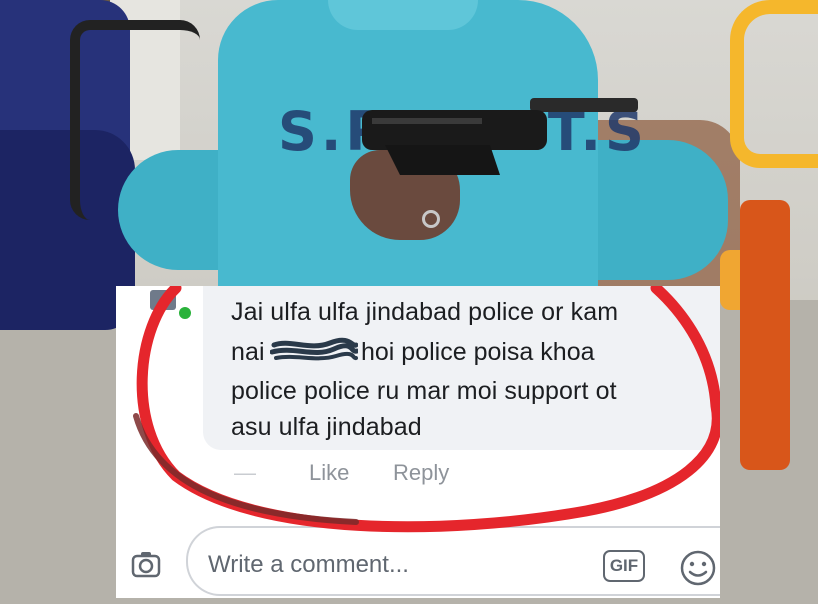 The height and width of the screenshot is (604, 818). Describe the element at coordinates (314, 349) in the screenshot. I see `redaction-scribble` at that location.